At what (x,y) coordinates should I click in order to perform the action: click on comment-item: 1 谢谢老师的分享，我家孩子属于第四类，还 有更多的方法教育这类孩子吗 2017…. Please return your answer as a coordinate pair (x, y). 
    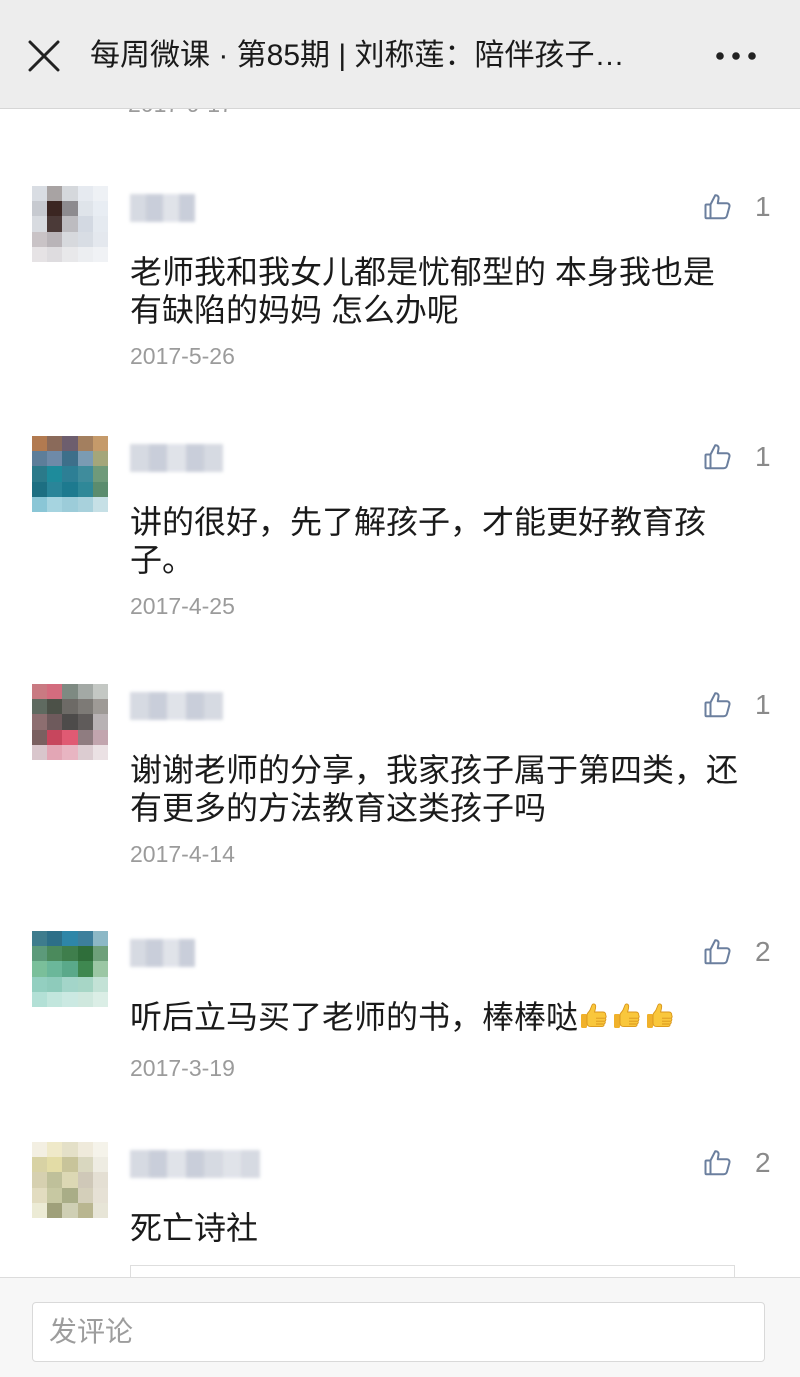
    Looking at the image, I should click on (400, 775).